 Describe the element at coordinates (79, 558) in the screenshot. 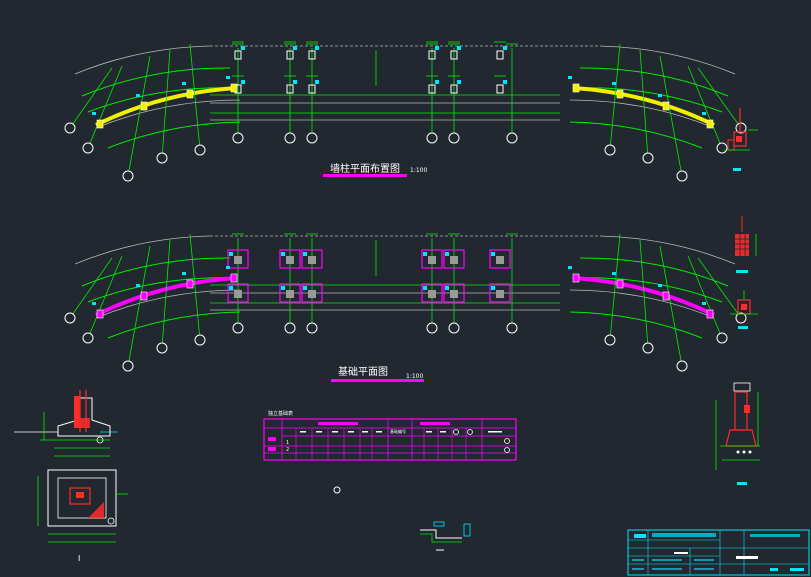

I see `detail-mark-label: I` at that location.